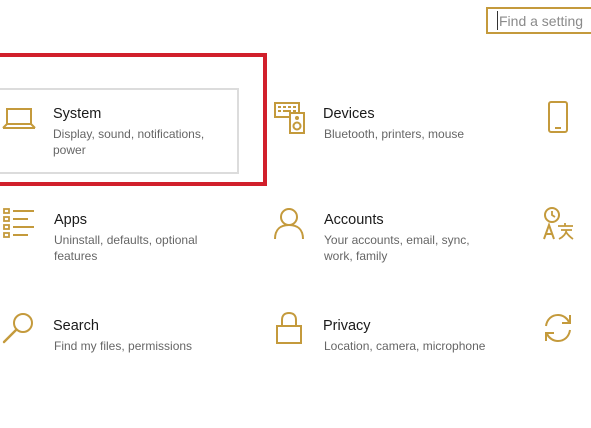 The height and width of the screenshot is (428, 591). I want to click on tile-devices-title: Devices, so click(349, 114).